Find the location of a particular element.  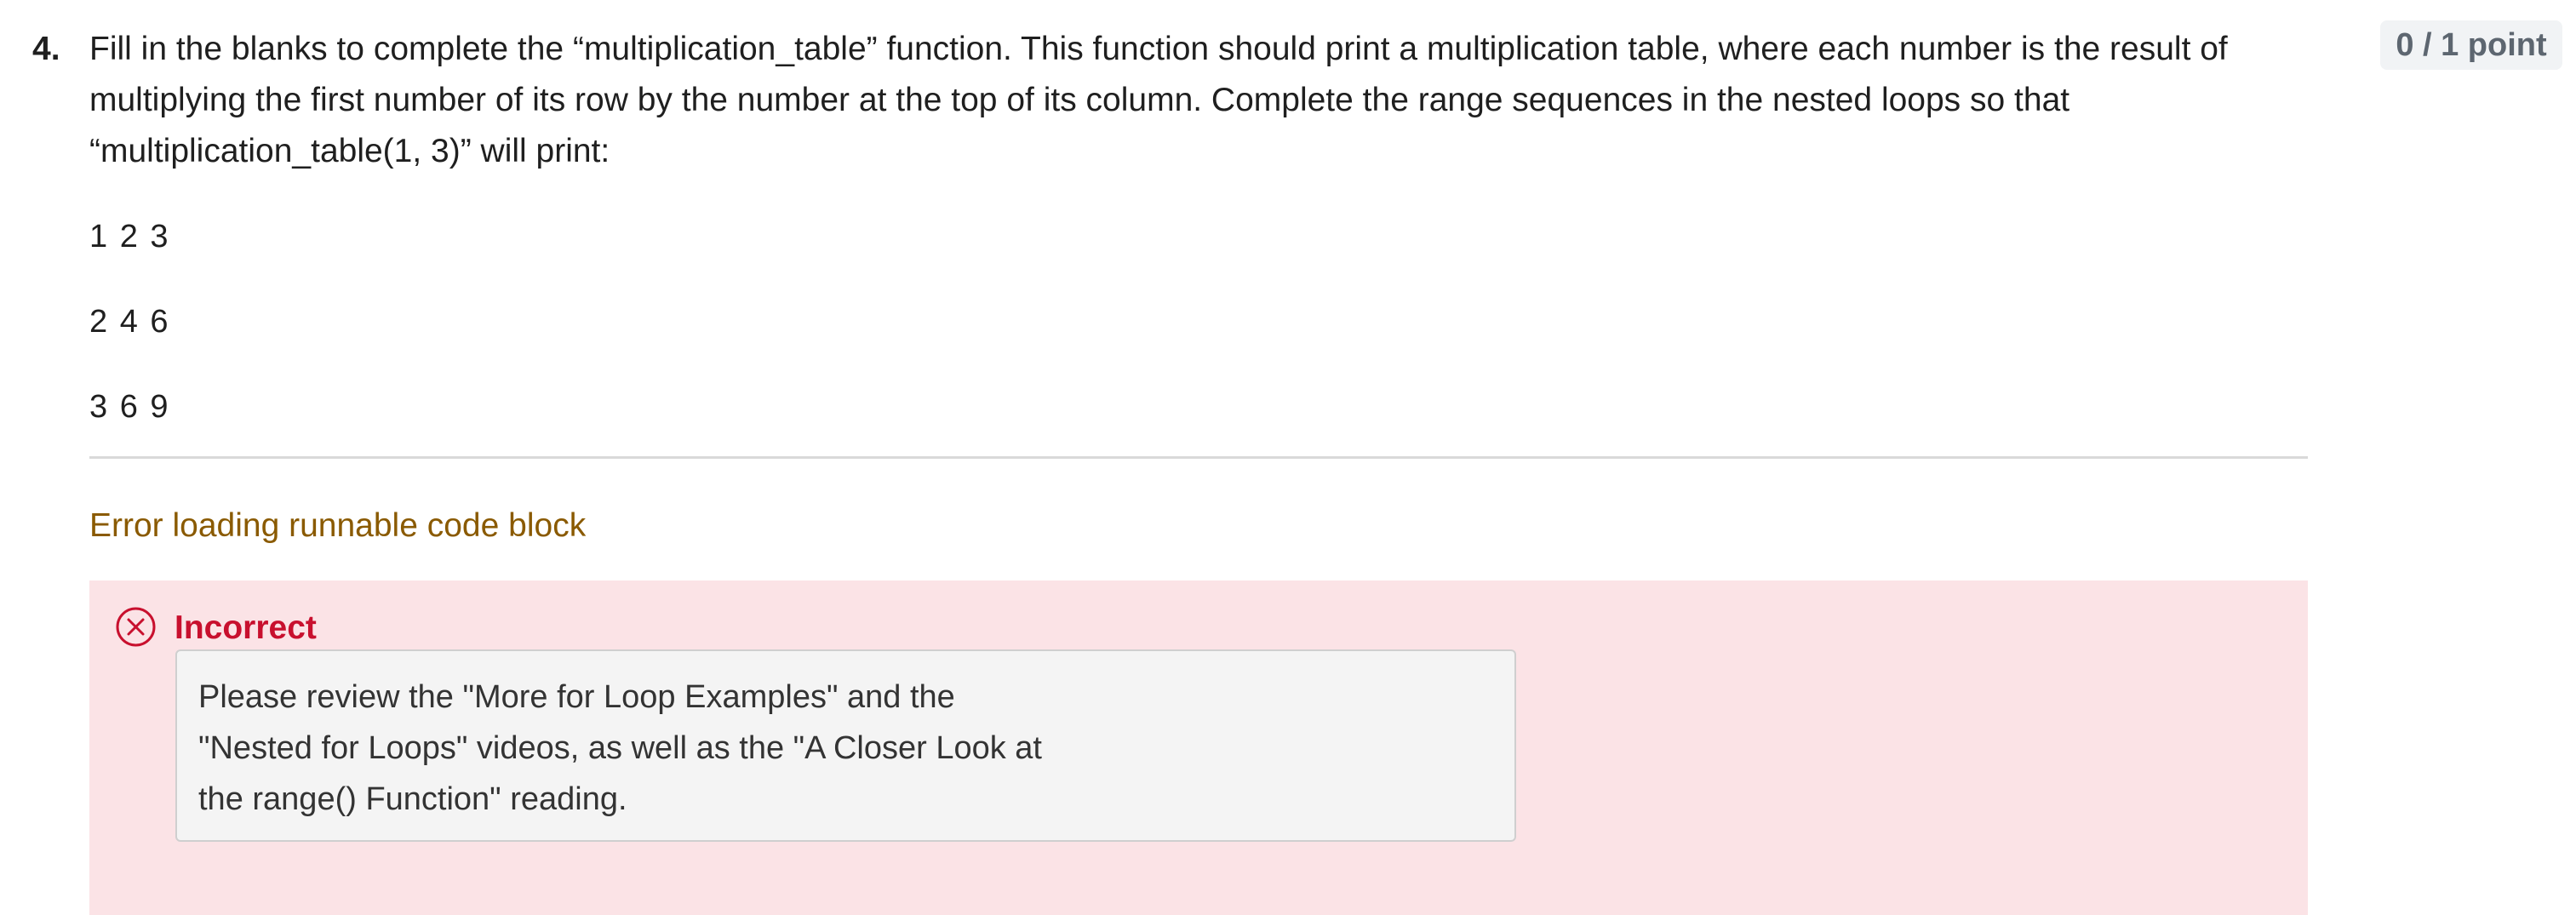

divider is located at coordinates (1199, 457).